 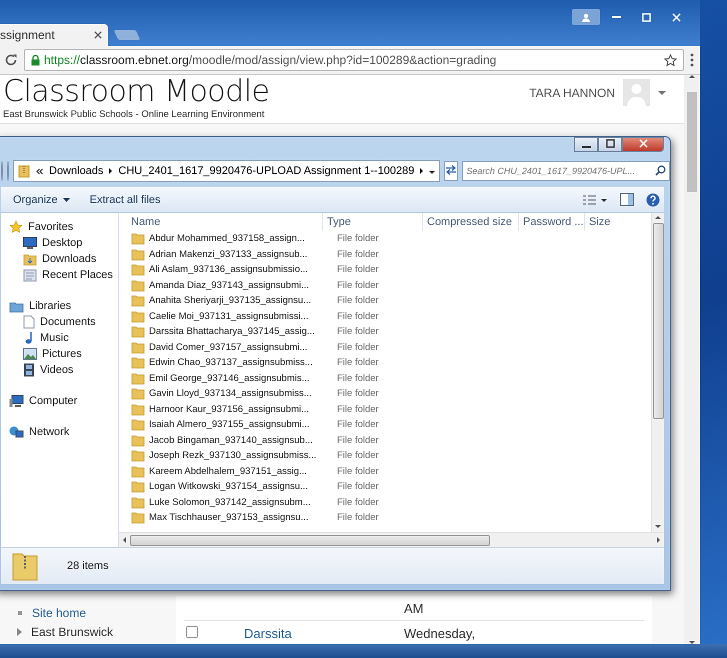 I want to click on bullet-icon, so click(x=20, y=612).